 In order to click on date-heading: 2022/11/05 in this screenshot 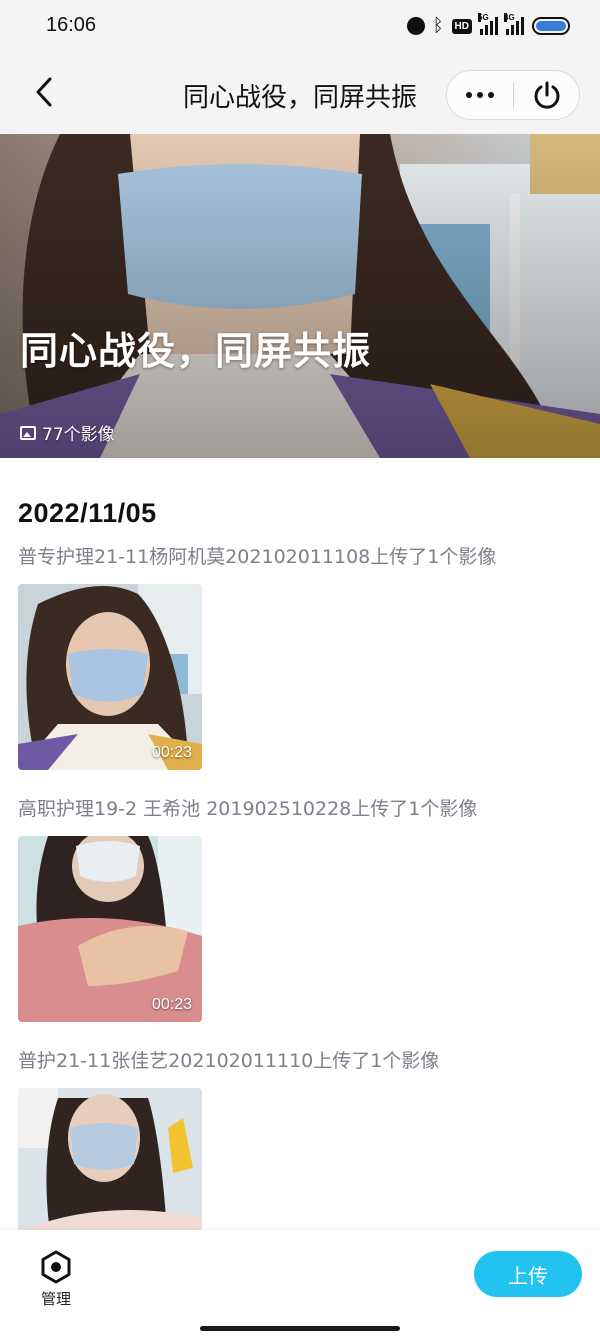, I will do `click(87, 513)`.